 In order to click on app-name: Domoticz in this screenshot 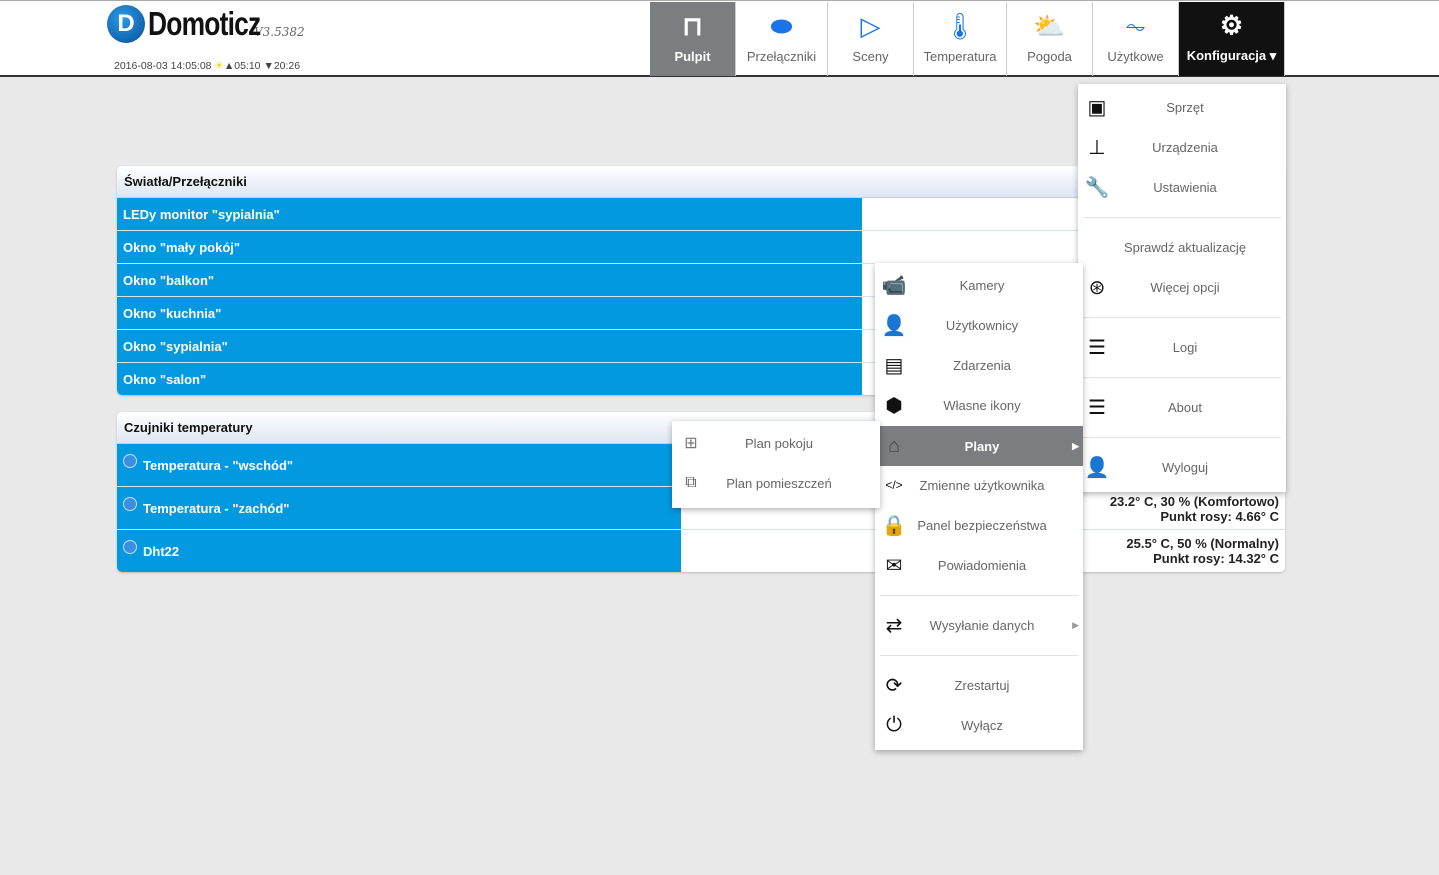, I will do `click(204, 23)`.